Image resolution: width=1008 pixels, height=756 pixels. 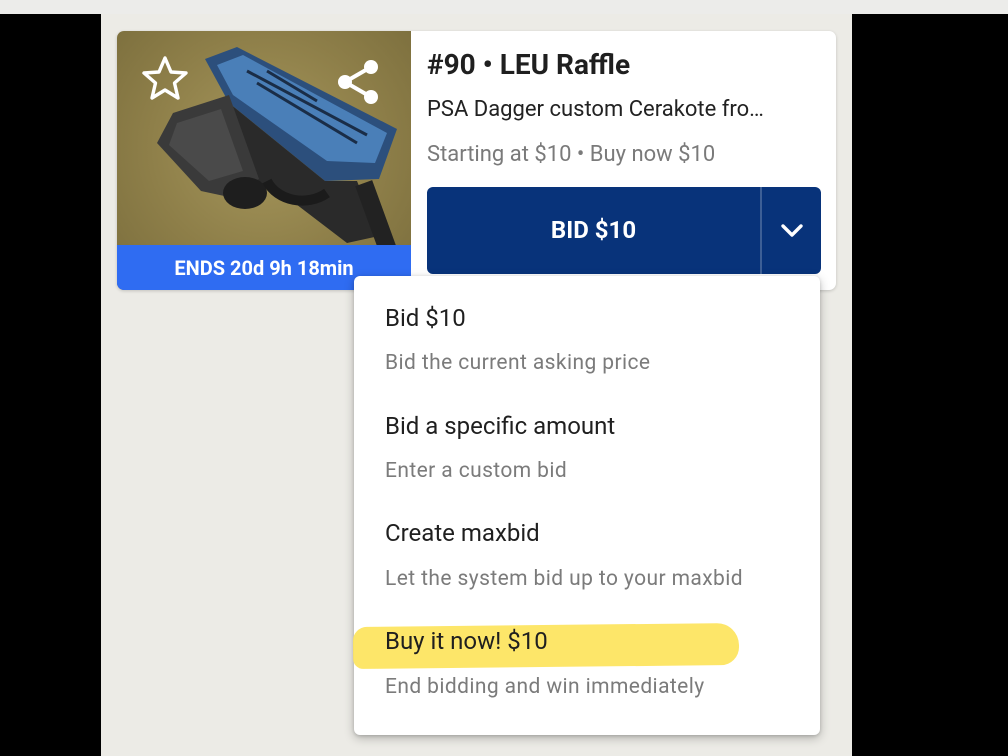 I want to click on menu-item-buy-now-subtitle: End bidding and win immediately, so click(x=545, y=687).